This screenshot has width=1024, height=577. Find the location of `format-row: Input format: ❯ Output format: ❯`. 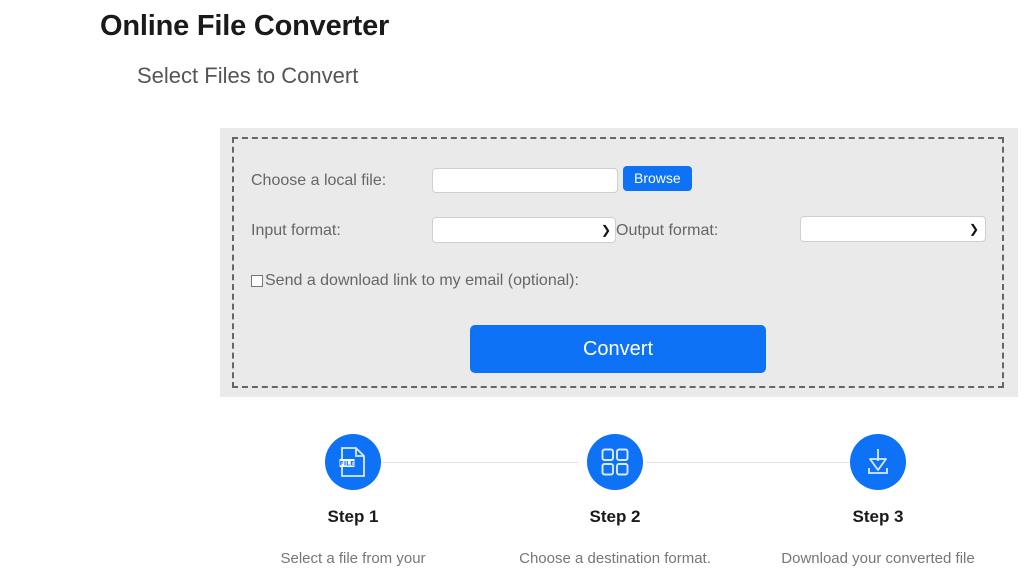

format-row: Input format: ❯ Output format: ❯ is located at coordinates (618, 231).